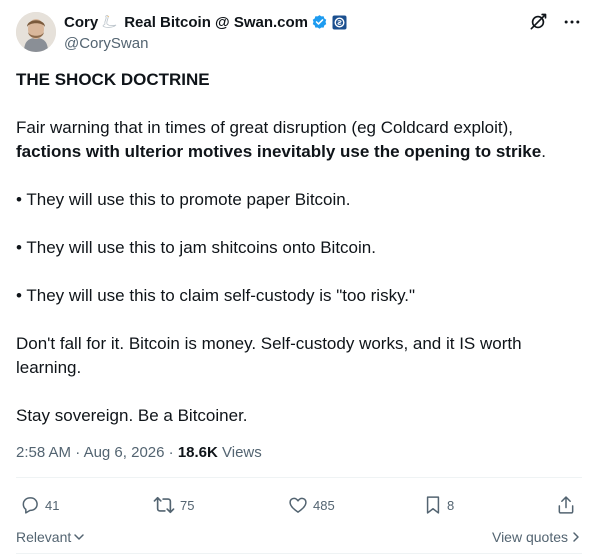  What do you see at coordinates (205, 33) in the screenshot?
I see `author-block: Cory Real Bitcoin @ Swan.com @CorySwan` at bounding box center [205, 33].